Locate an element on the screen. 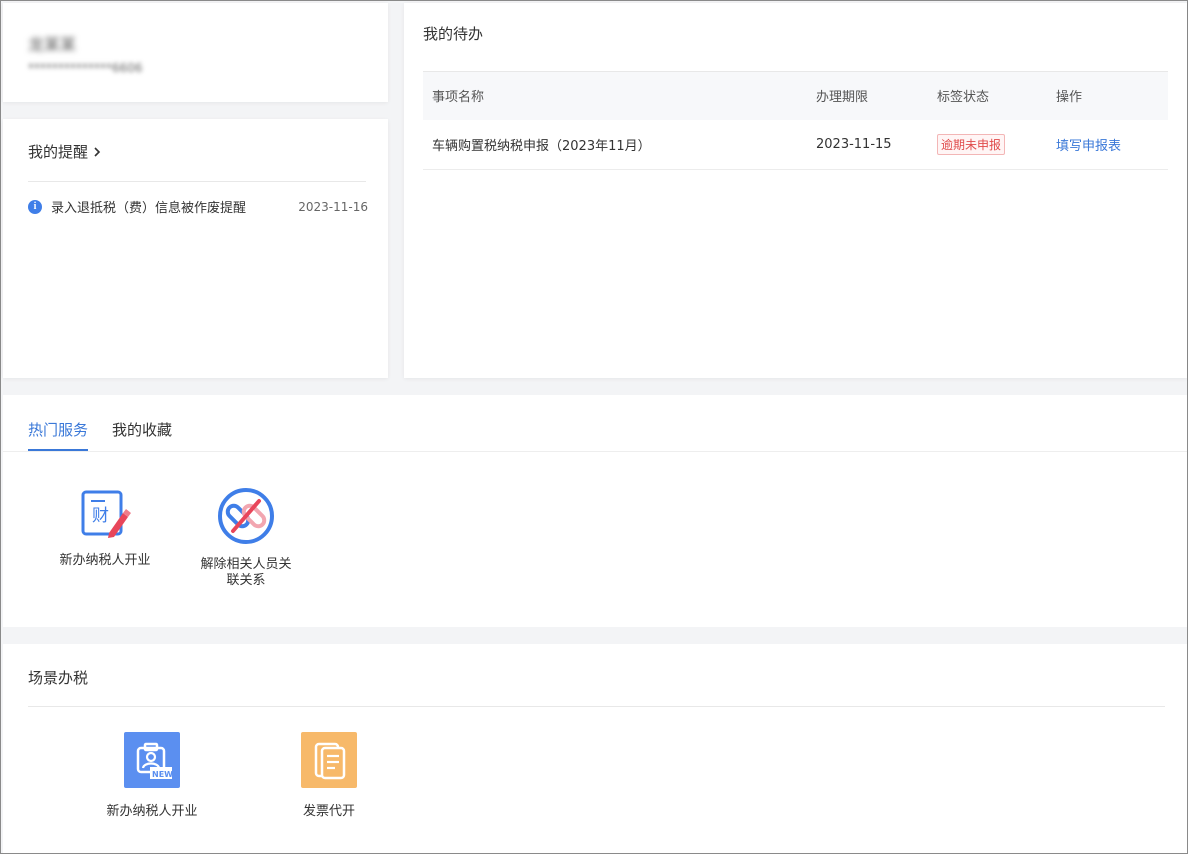  user-name: 龙某某 is located at coordinates (52, 44).